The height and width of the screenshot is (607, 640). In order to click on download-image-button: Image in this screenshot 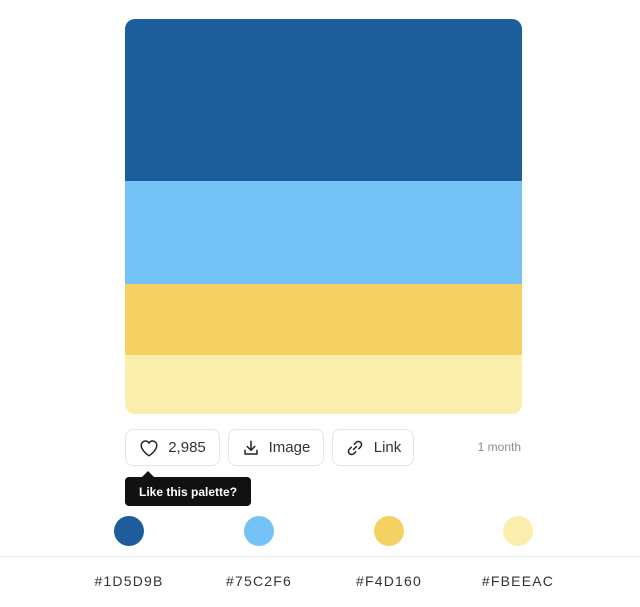, I will do `click(276, 447)`.